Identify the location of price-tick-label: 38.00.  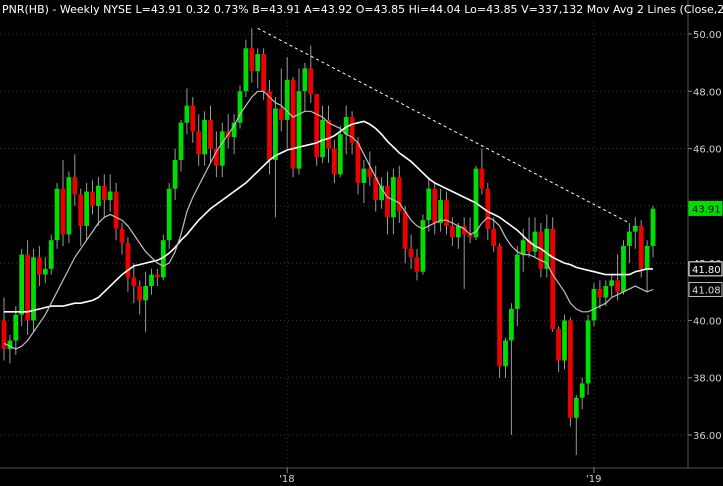
(707, 379).